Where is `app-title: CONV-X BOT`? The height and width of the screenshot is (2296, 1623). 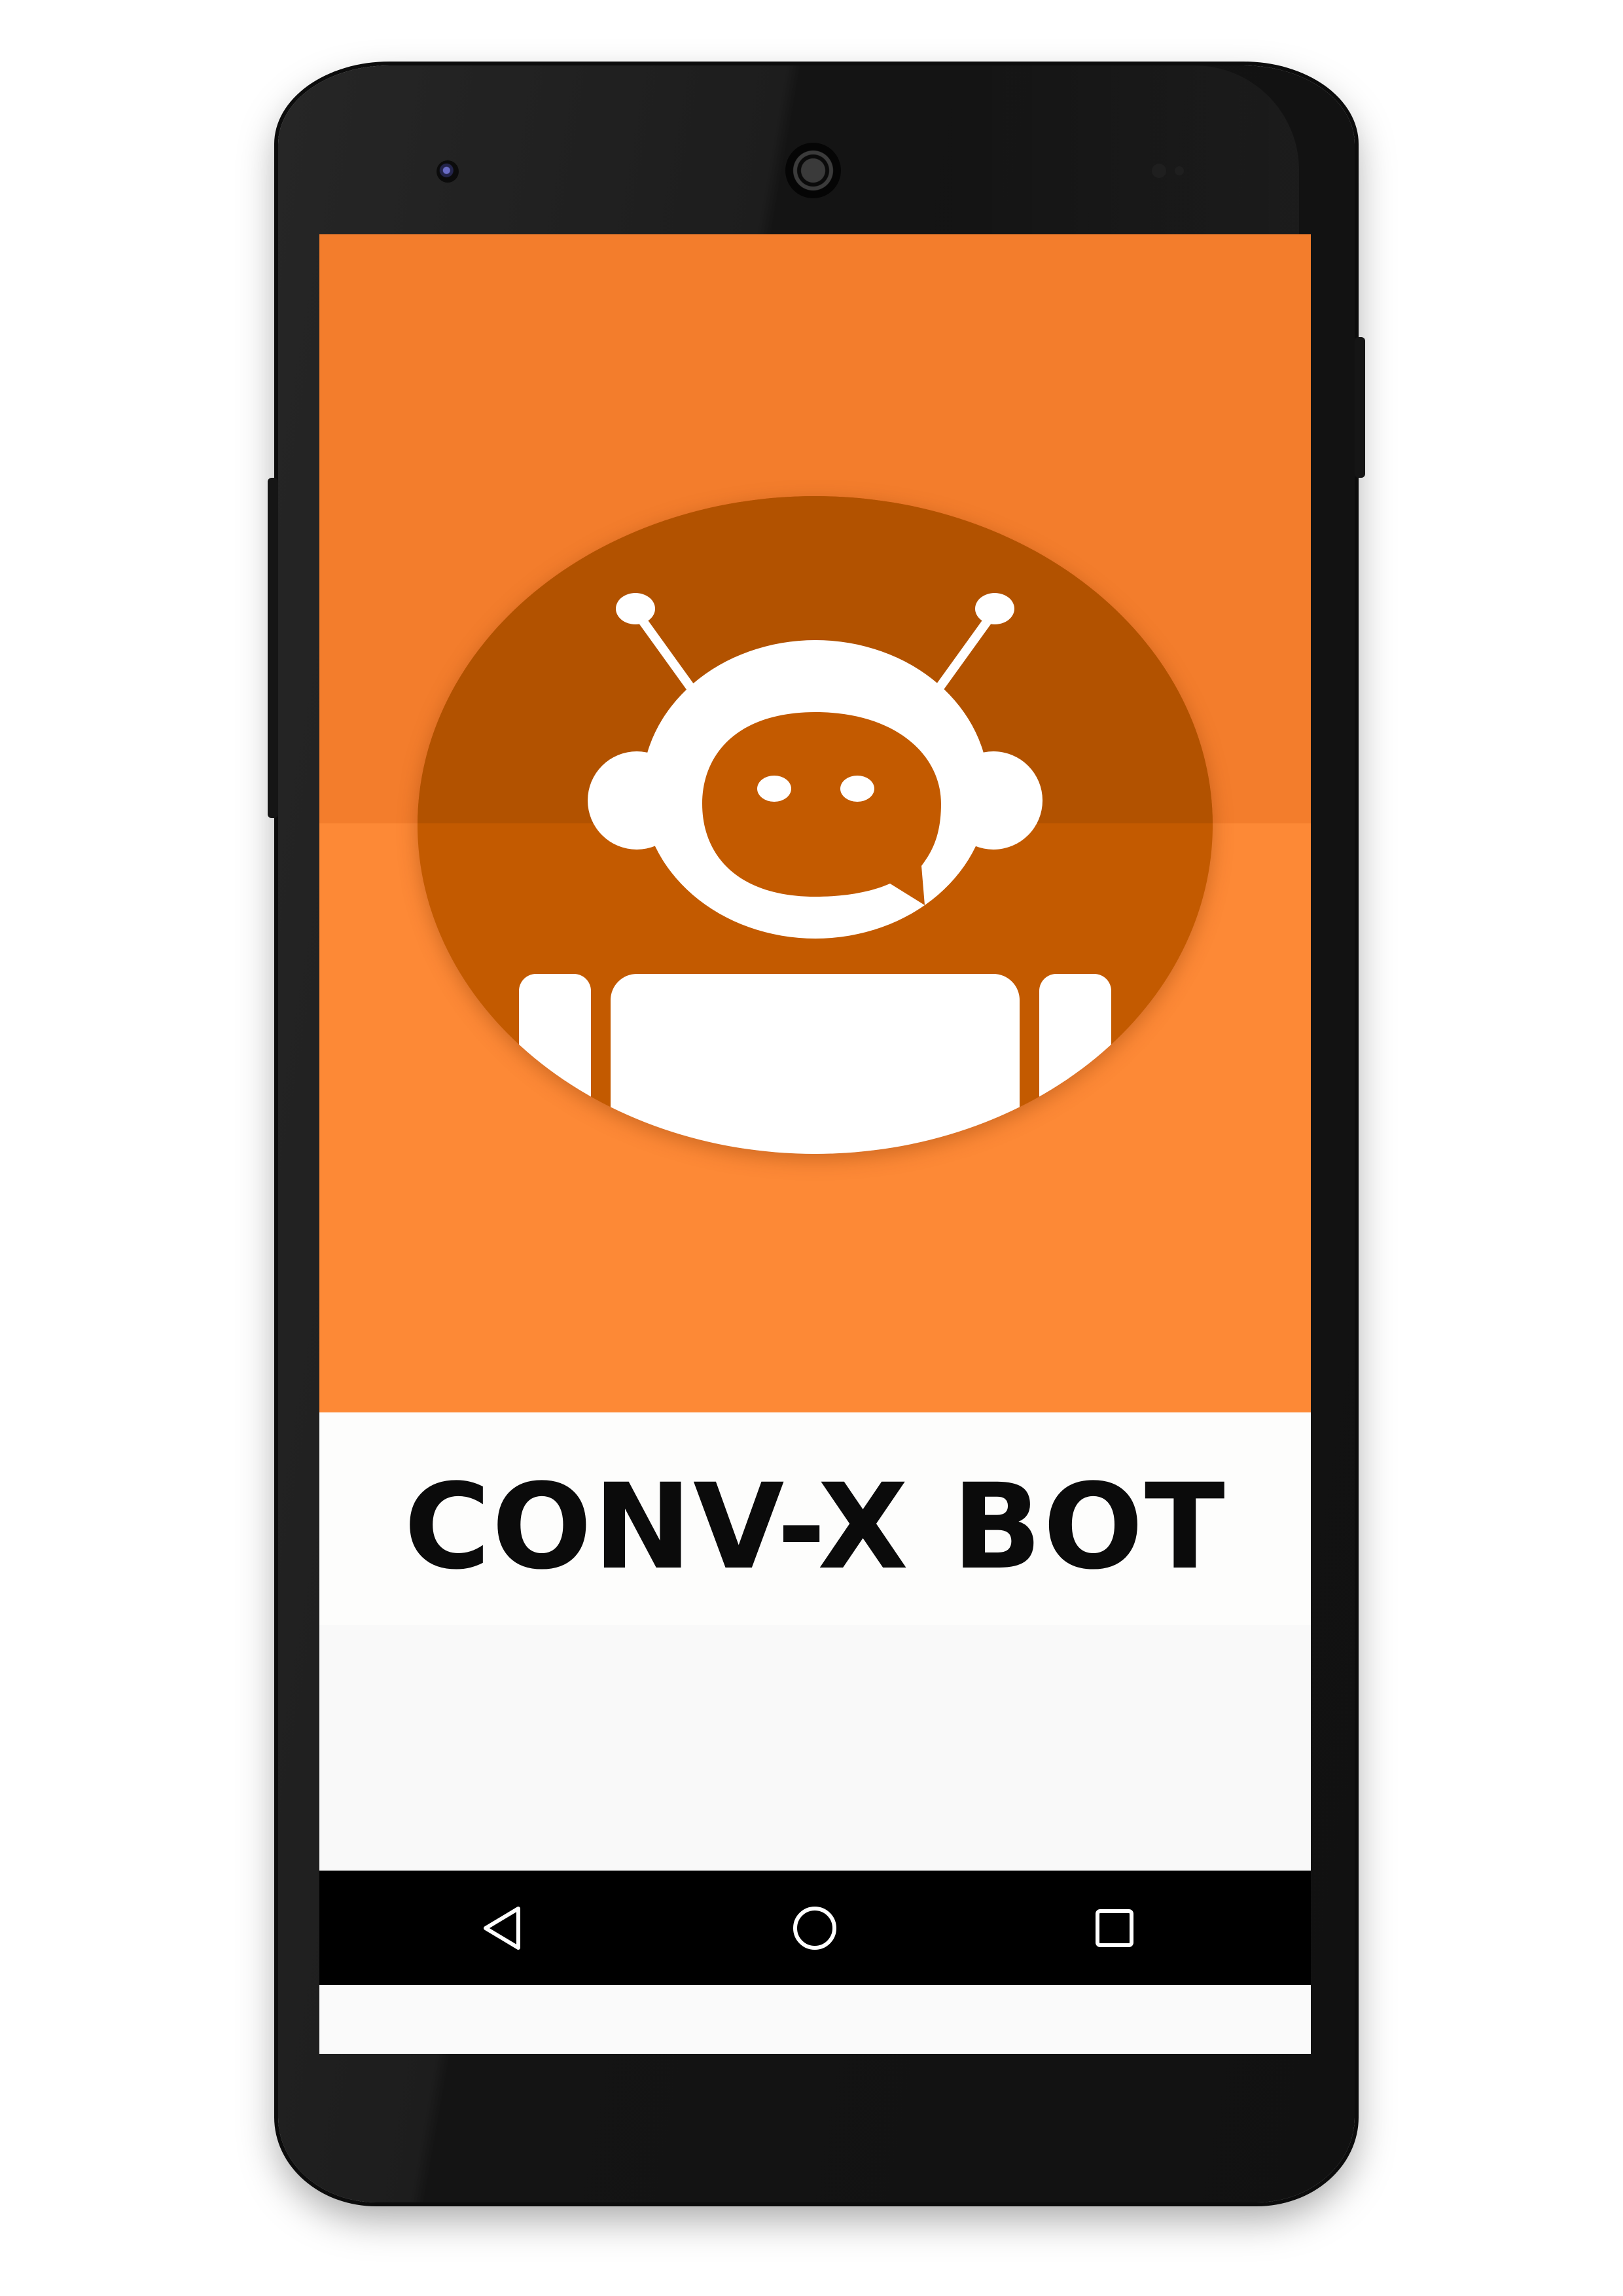 app-title: CONV-X BOT is located at coordinates (815, 1527).